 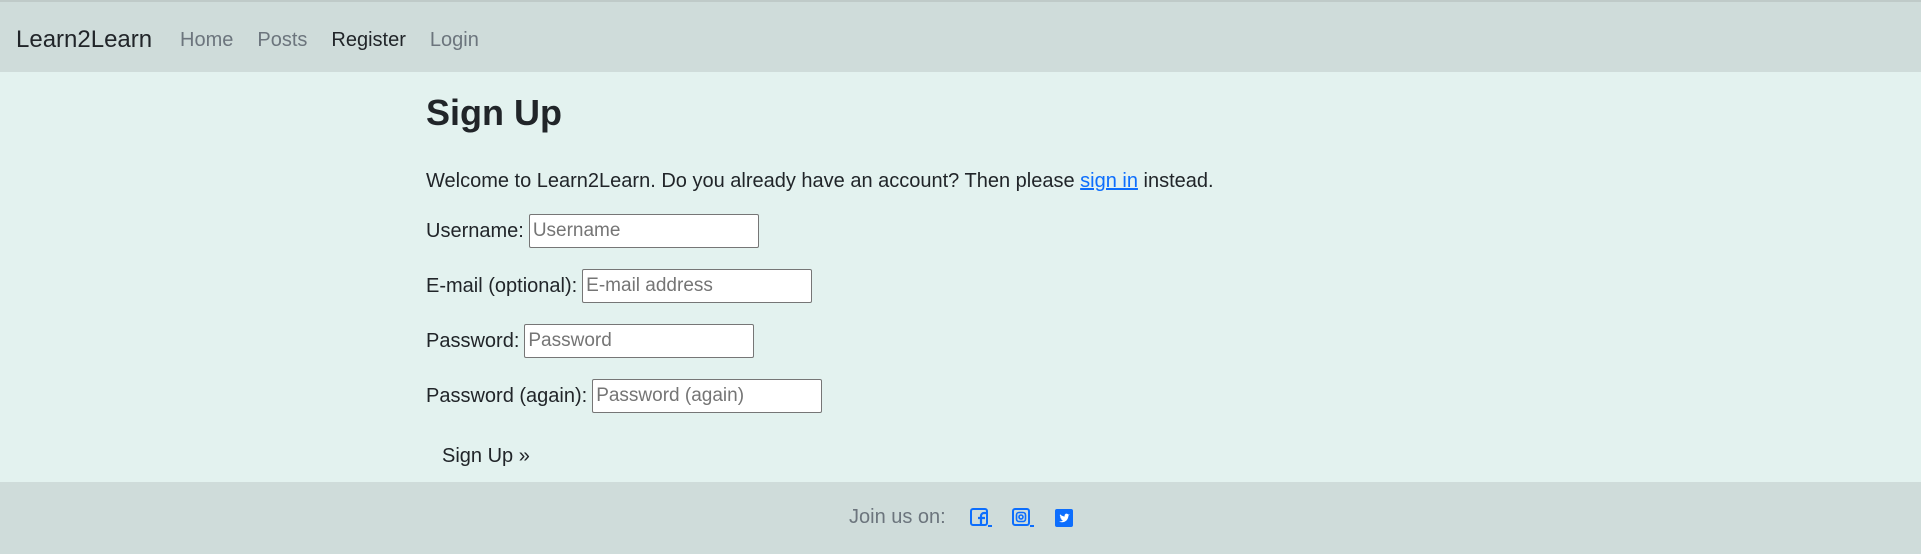 I want to click on twitter-icon, so click(x=1064, y=518).